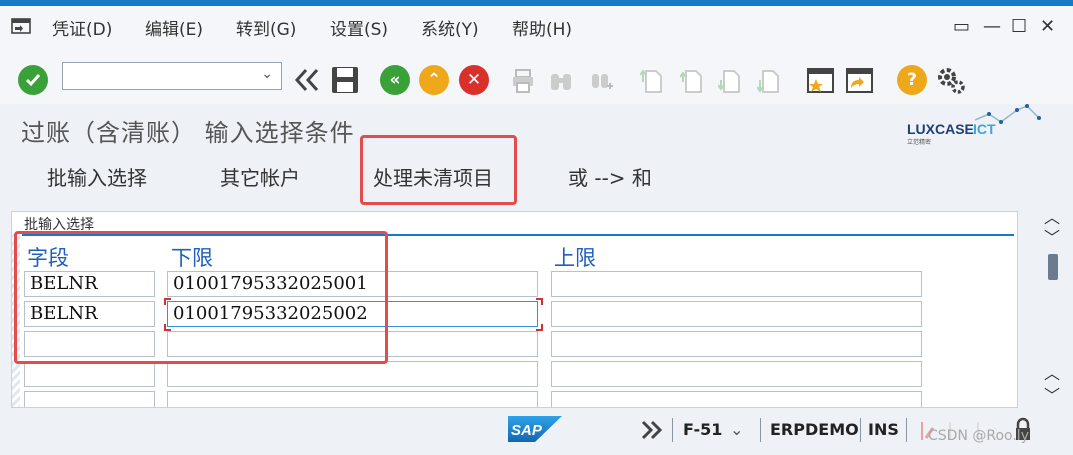 The height and width of the screenshot is (455, 1073). Describe the element at coordinates (450, 27) in the screenshot. I see `menu-system: 系统(Y)` at that location.